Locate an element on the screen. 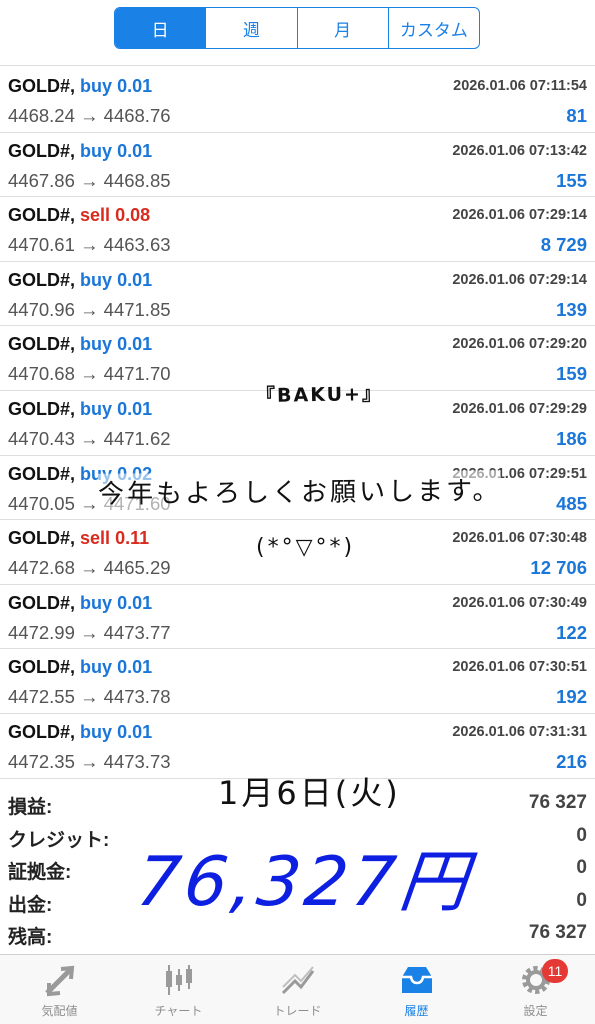 The height and width of the screenshot is (1024, 595). history-icon is located at coordinates (416, 980).